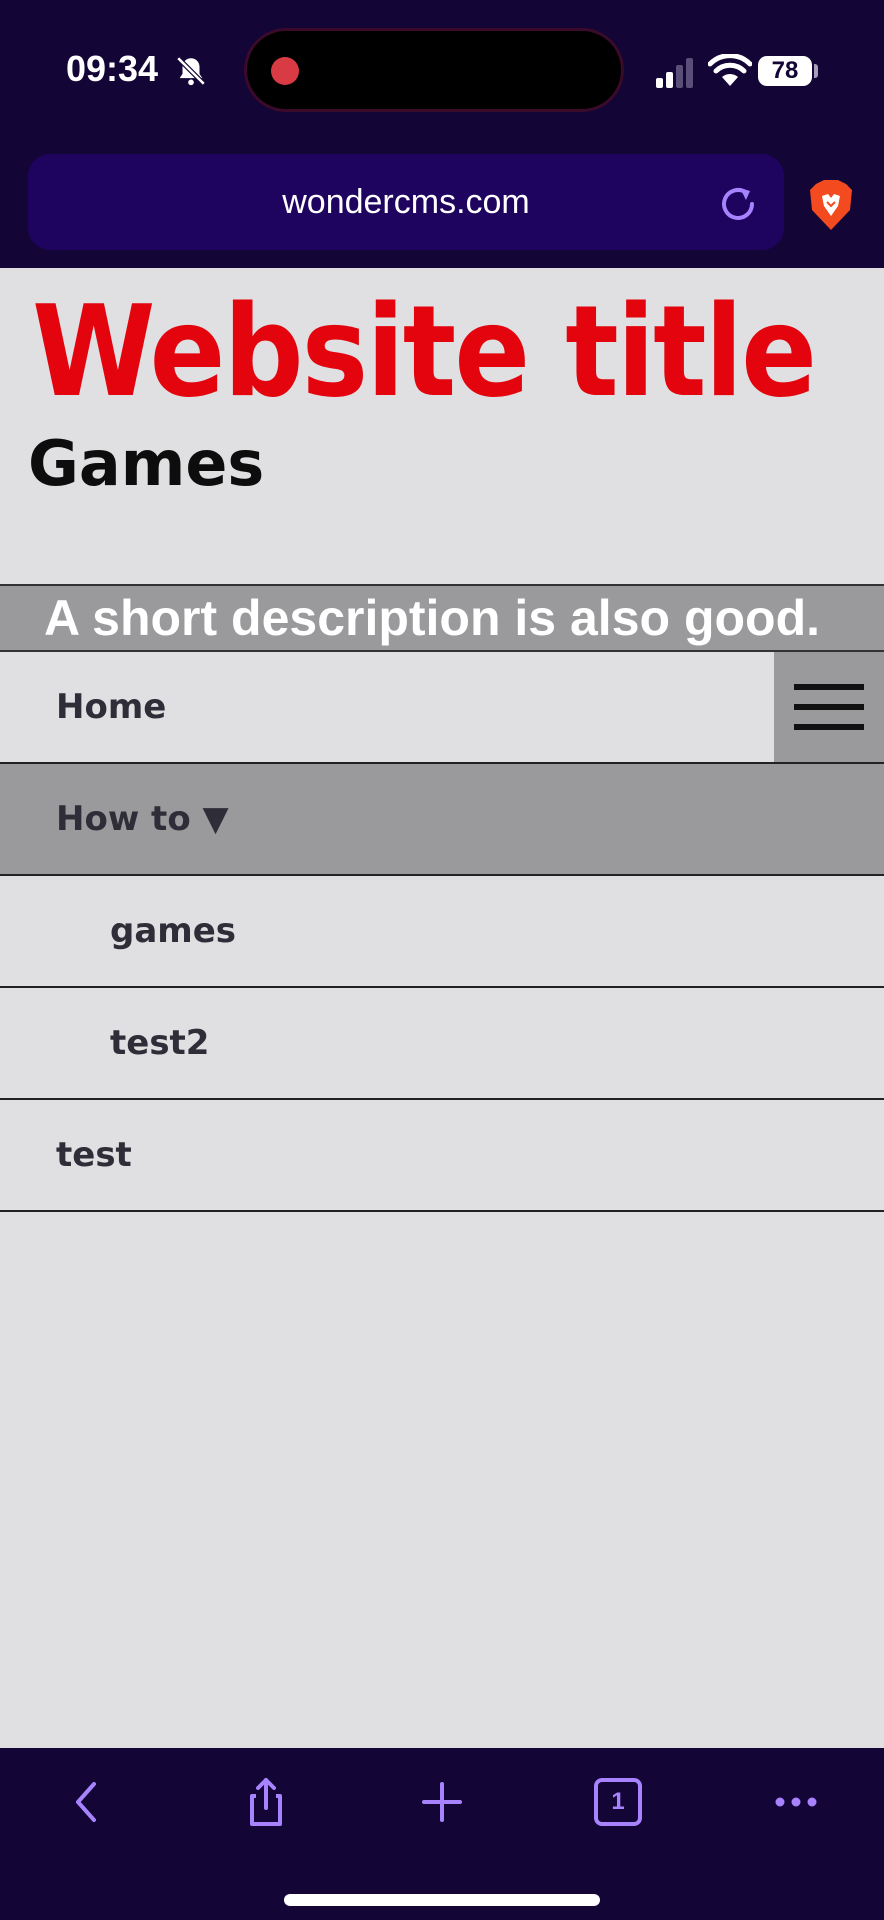  Describe the element at coordinates (160, 1043) in the screenshot. I see `nav-item-label: test2` at that location.